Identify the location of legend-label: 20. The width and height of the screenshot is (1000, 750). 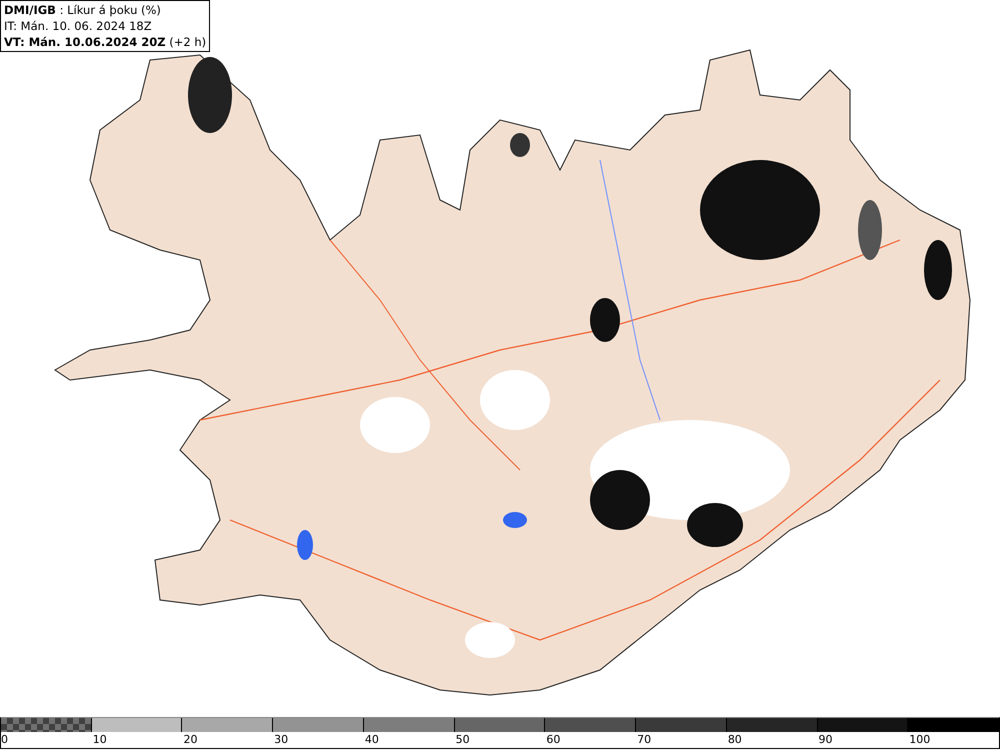
(190, 739).